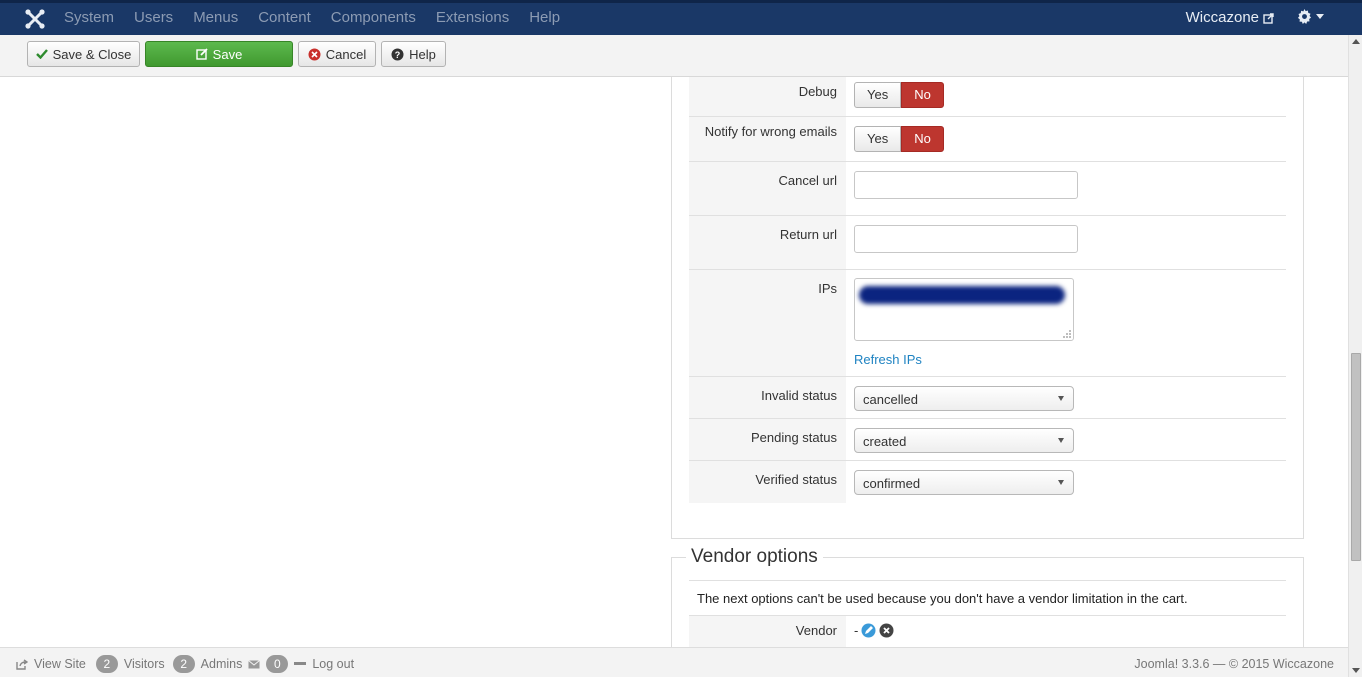  I want to click on pending-status-value: created, so click(885, 441).